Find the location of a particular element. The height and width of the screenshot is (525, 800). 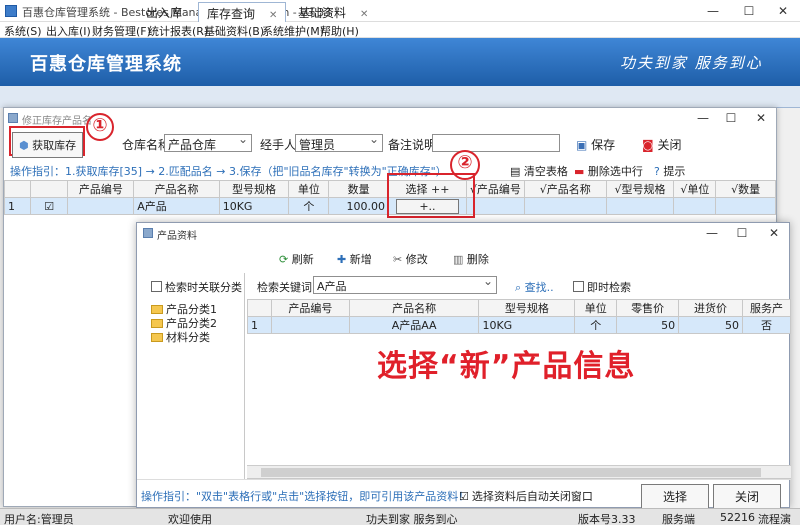

tab-label: 基础资料 is located at coordinates (322, 13).